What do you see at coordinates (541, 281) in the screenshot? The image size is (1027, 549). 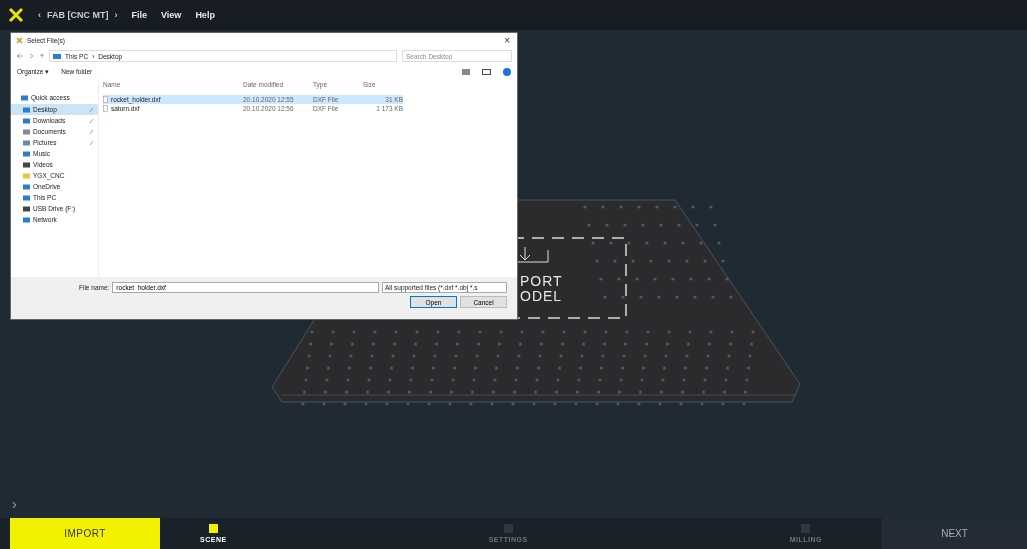 I see `dropzone-text: PORT` at bounding box center [541, 281].